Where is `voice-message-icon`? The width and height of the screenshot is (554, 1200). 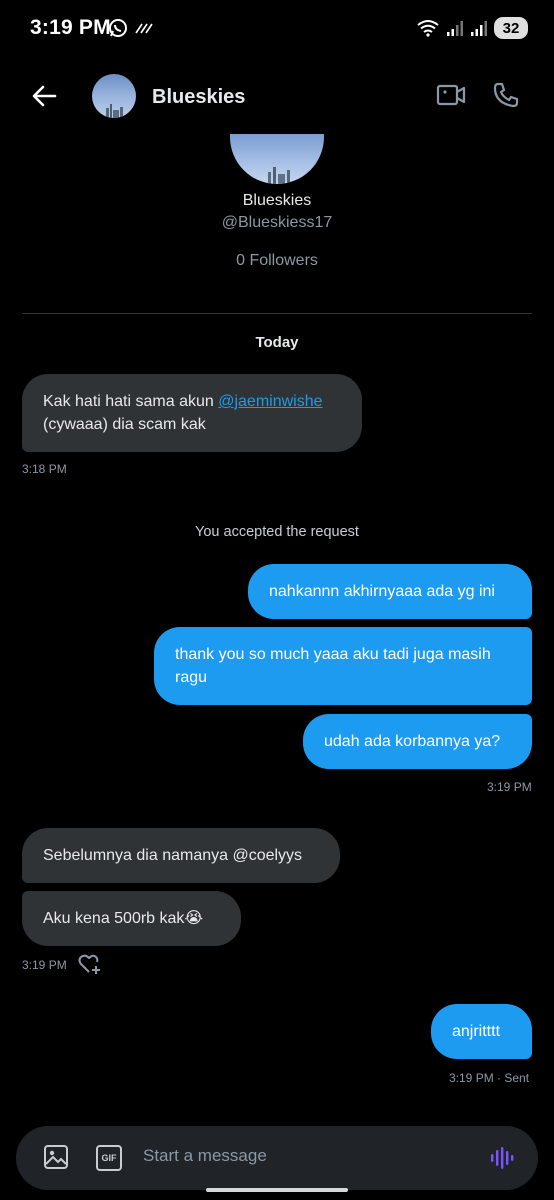 voice-message-icon is located at coordinates (503, 1158).